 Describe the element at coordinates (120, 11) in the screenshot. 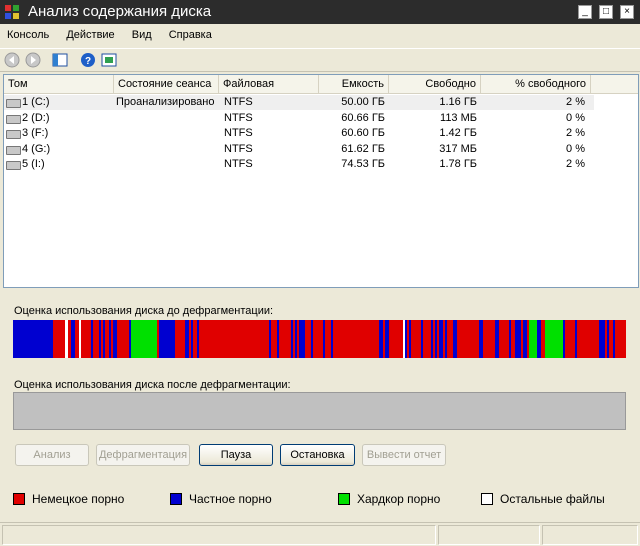

I see `window-title: Анализ содержания диска` at that location.